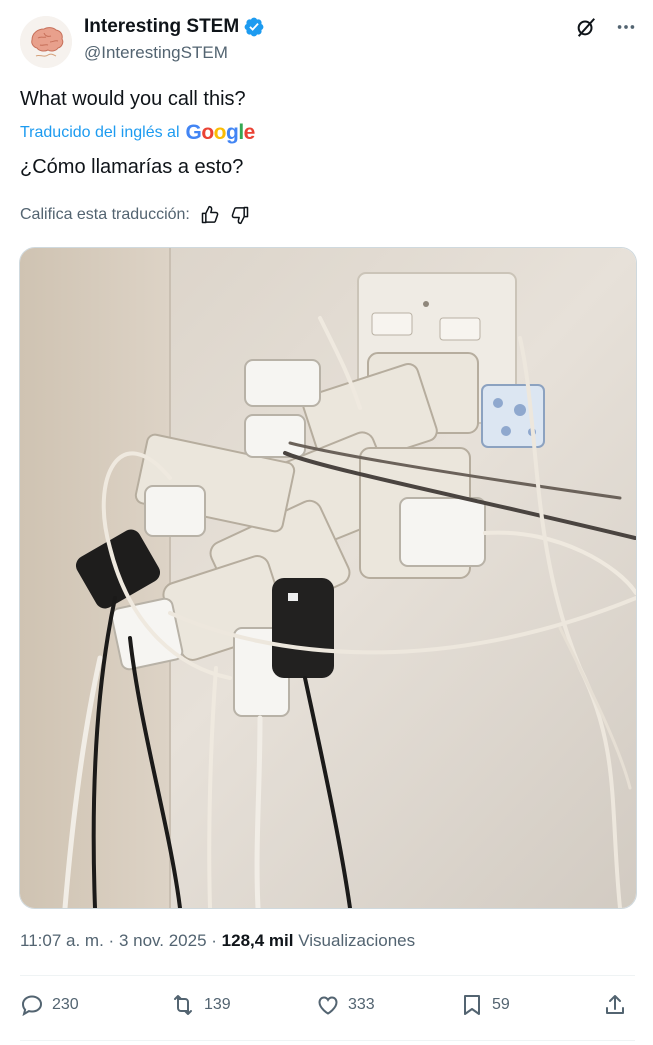 Image resolution: width=653 pixels, height=1045 pixels. Describe the element at coordinates (161, 27) in the screenshot. I see `account-name: Interesting STEM` at that location.